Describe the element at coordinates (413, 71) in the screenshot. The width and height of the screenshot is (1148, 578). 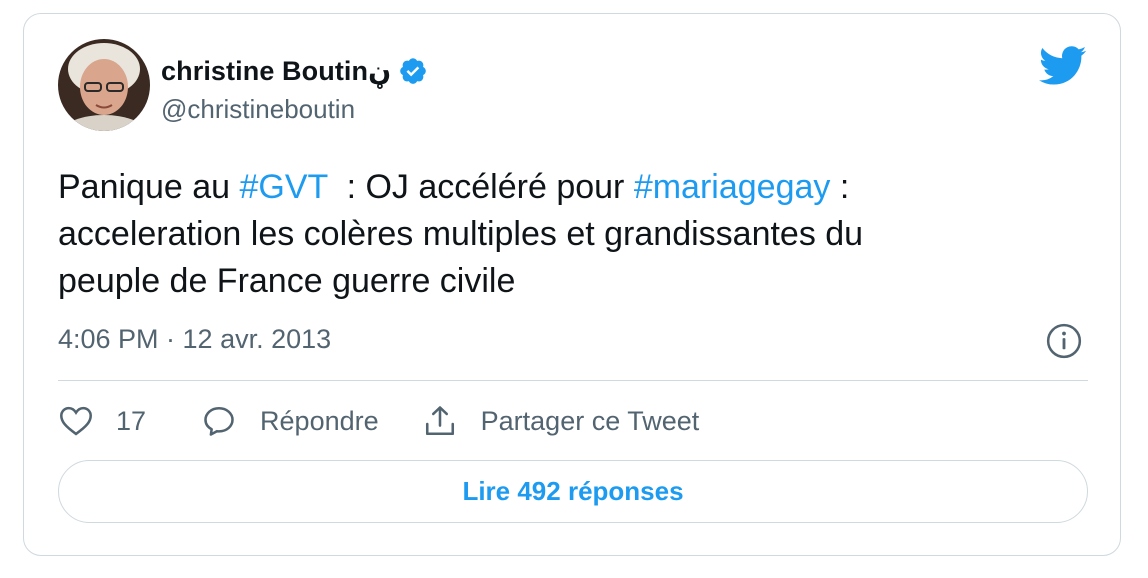
I see `verified-badge-icon` at that location.